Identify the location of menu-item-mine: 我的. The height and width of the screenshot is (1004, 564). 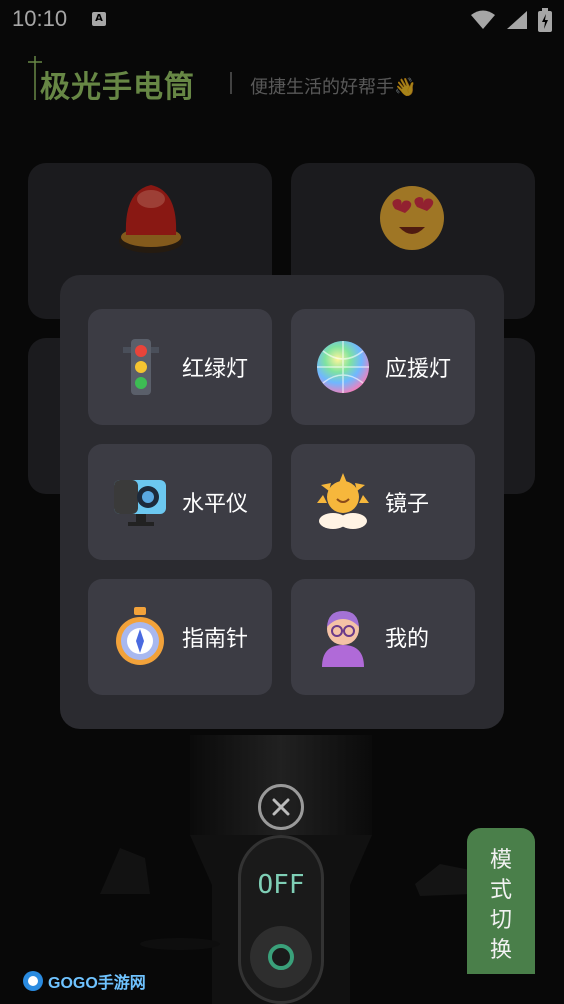
(383, 637).